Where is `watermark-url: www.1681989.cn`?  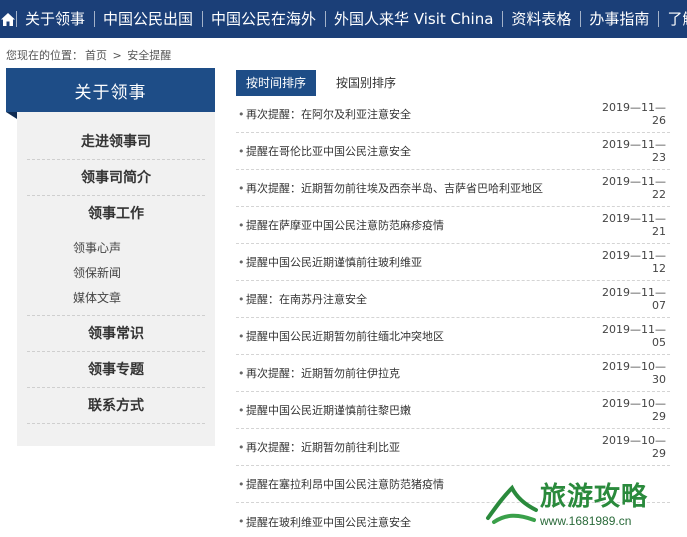
watermark-url: www.1681989.cn is located at coordinates (586, 521).